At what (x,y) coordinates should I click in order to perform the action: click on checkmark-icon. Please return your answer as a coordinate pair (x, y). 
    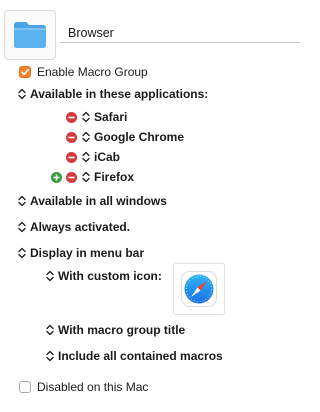
    Looking at the image, I should click on (25, 72).